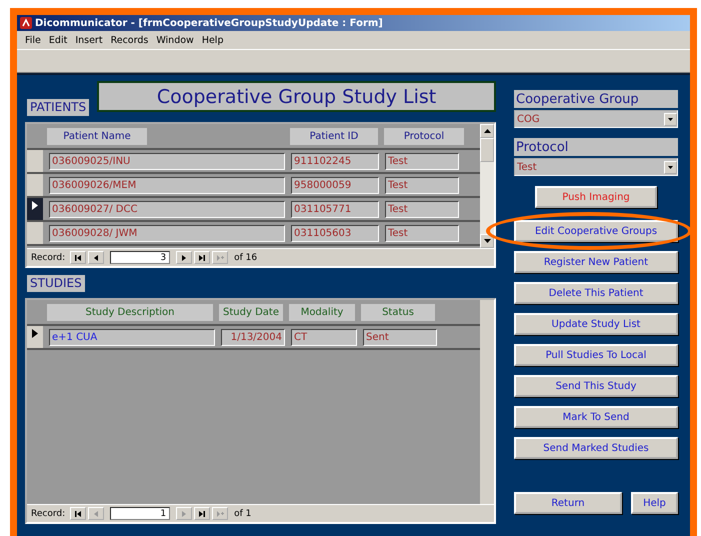 This screenshot has width=701, height=536. What do you see at coordinates (487, 186) in the screenshot?
I see `scrollbar` at bounding box center [487, 186].